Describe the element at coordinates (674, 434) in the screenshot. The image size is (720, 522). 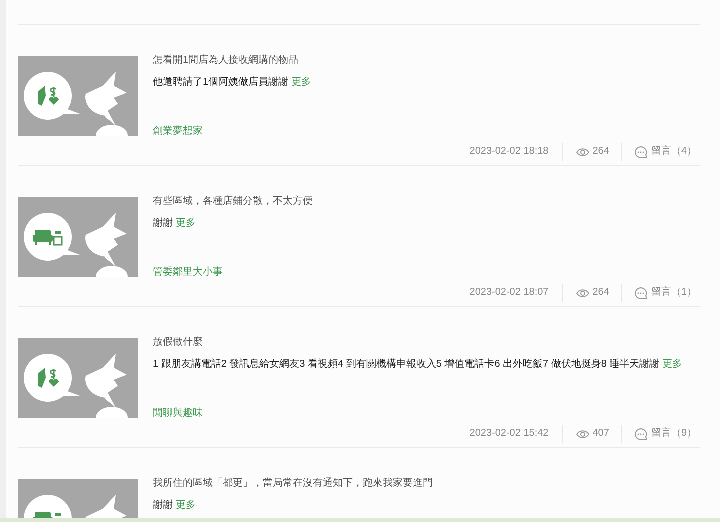
I see `comment-link: 留言（9）` at that location.